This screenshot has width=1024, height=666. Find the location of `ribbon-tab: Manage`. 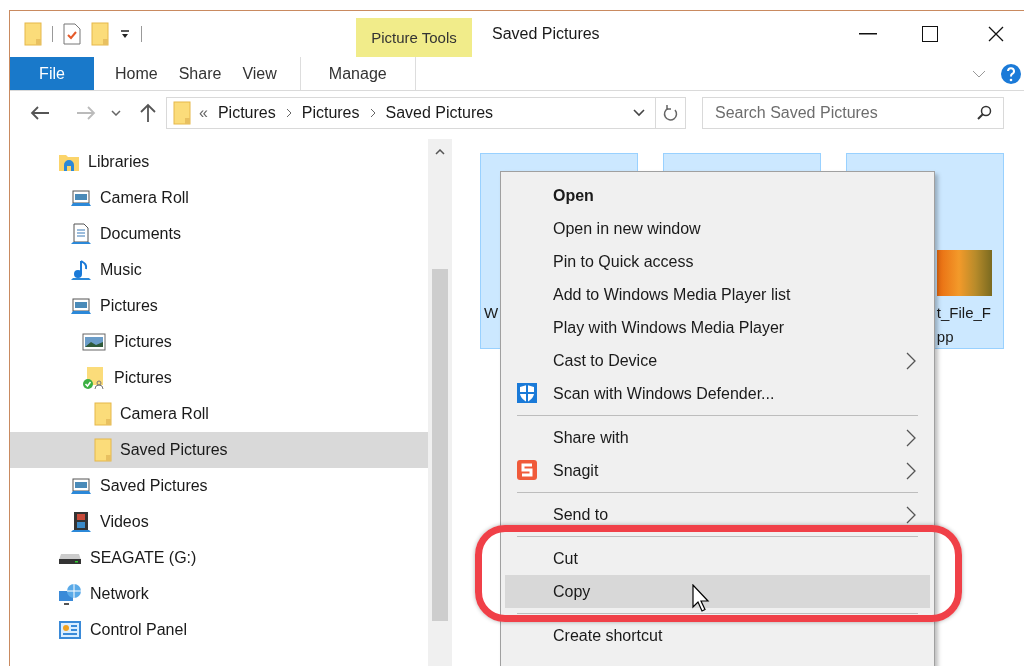

ribbon-tab: Manage is located at coordinates (357, 73).